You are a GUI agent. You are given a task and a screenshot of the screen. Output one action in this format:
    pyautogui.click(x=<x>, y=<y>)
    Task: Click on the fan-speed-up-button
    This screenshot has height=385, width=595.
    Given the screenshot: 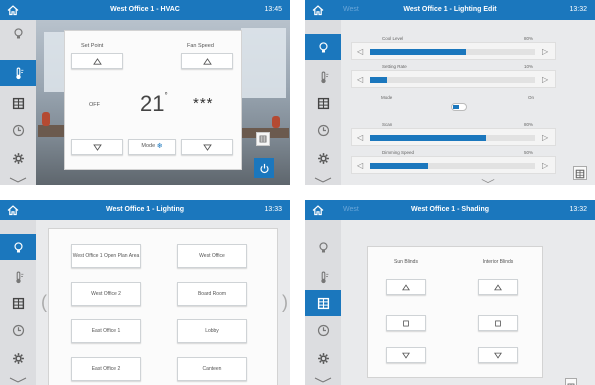 What is the action you would take?
    pyautogui.click(x=207, y=61)
    